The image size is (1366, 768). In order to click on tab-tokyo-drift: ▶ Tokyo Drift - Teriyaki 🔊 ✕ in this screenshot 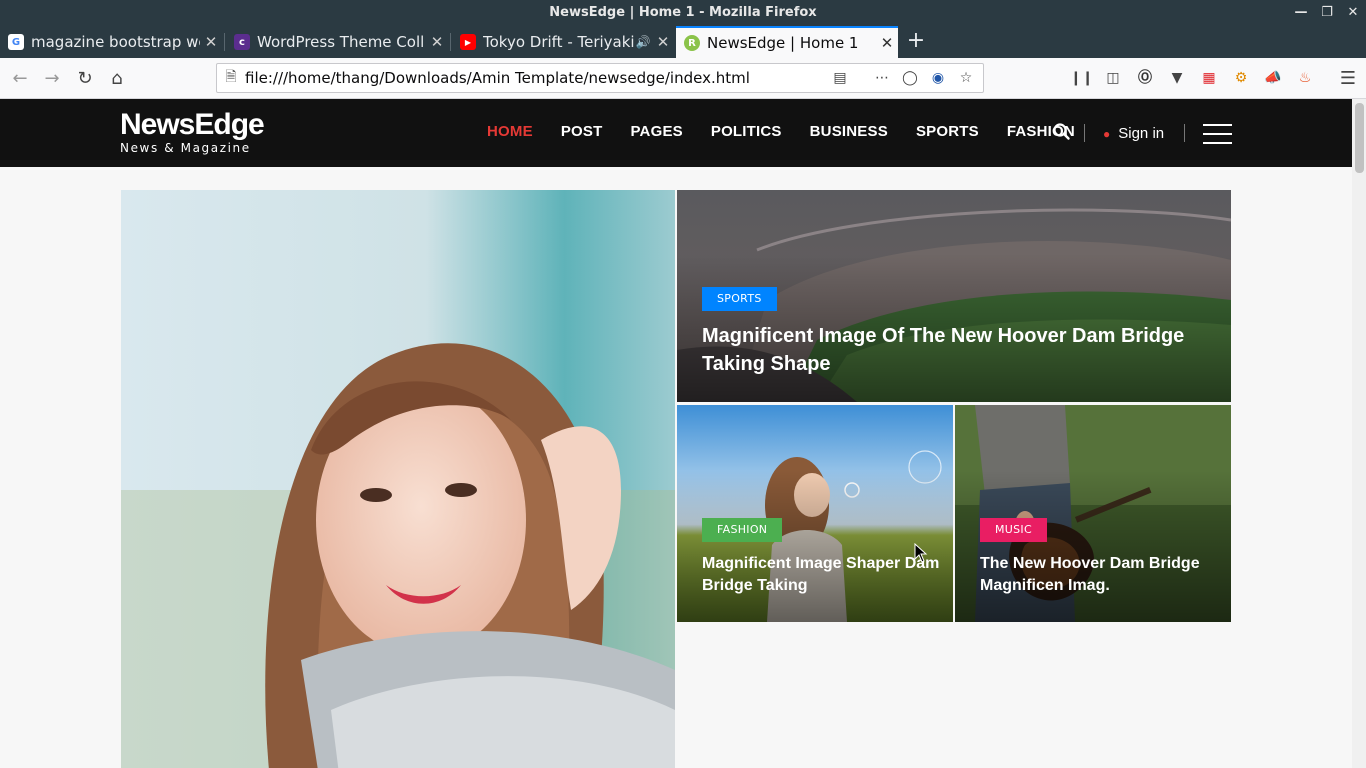, I will do `click(563, 42)`.